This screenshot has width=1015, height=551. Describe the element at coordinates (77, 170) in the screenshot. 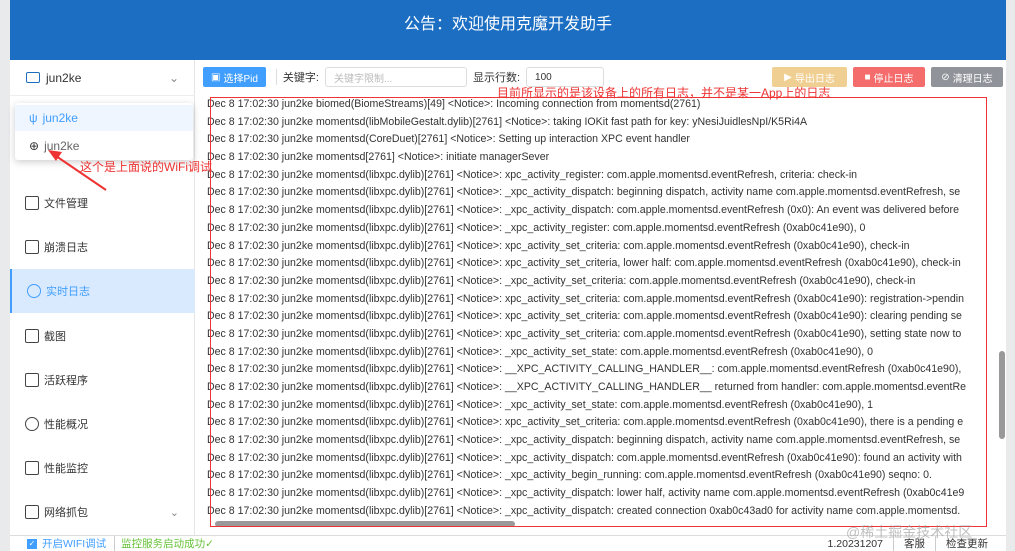

I see `arrow-icon` at that location.